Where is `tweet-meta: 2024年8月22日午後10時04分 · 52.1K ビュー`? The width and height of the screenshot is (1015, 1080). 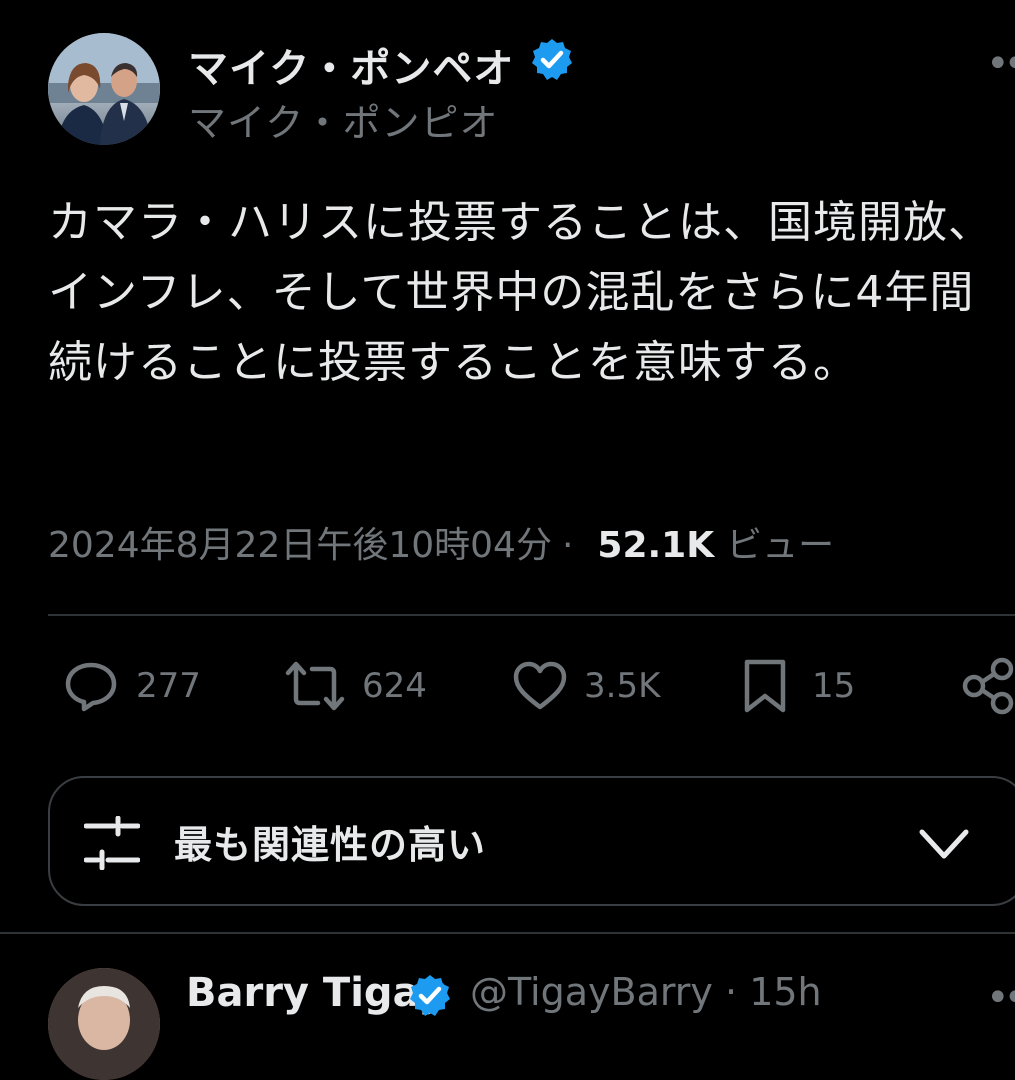
tweet-meta: 2024年8月22日午後10時04分 · 52.1K ビュー is located at coordinates (441, 542).